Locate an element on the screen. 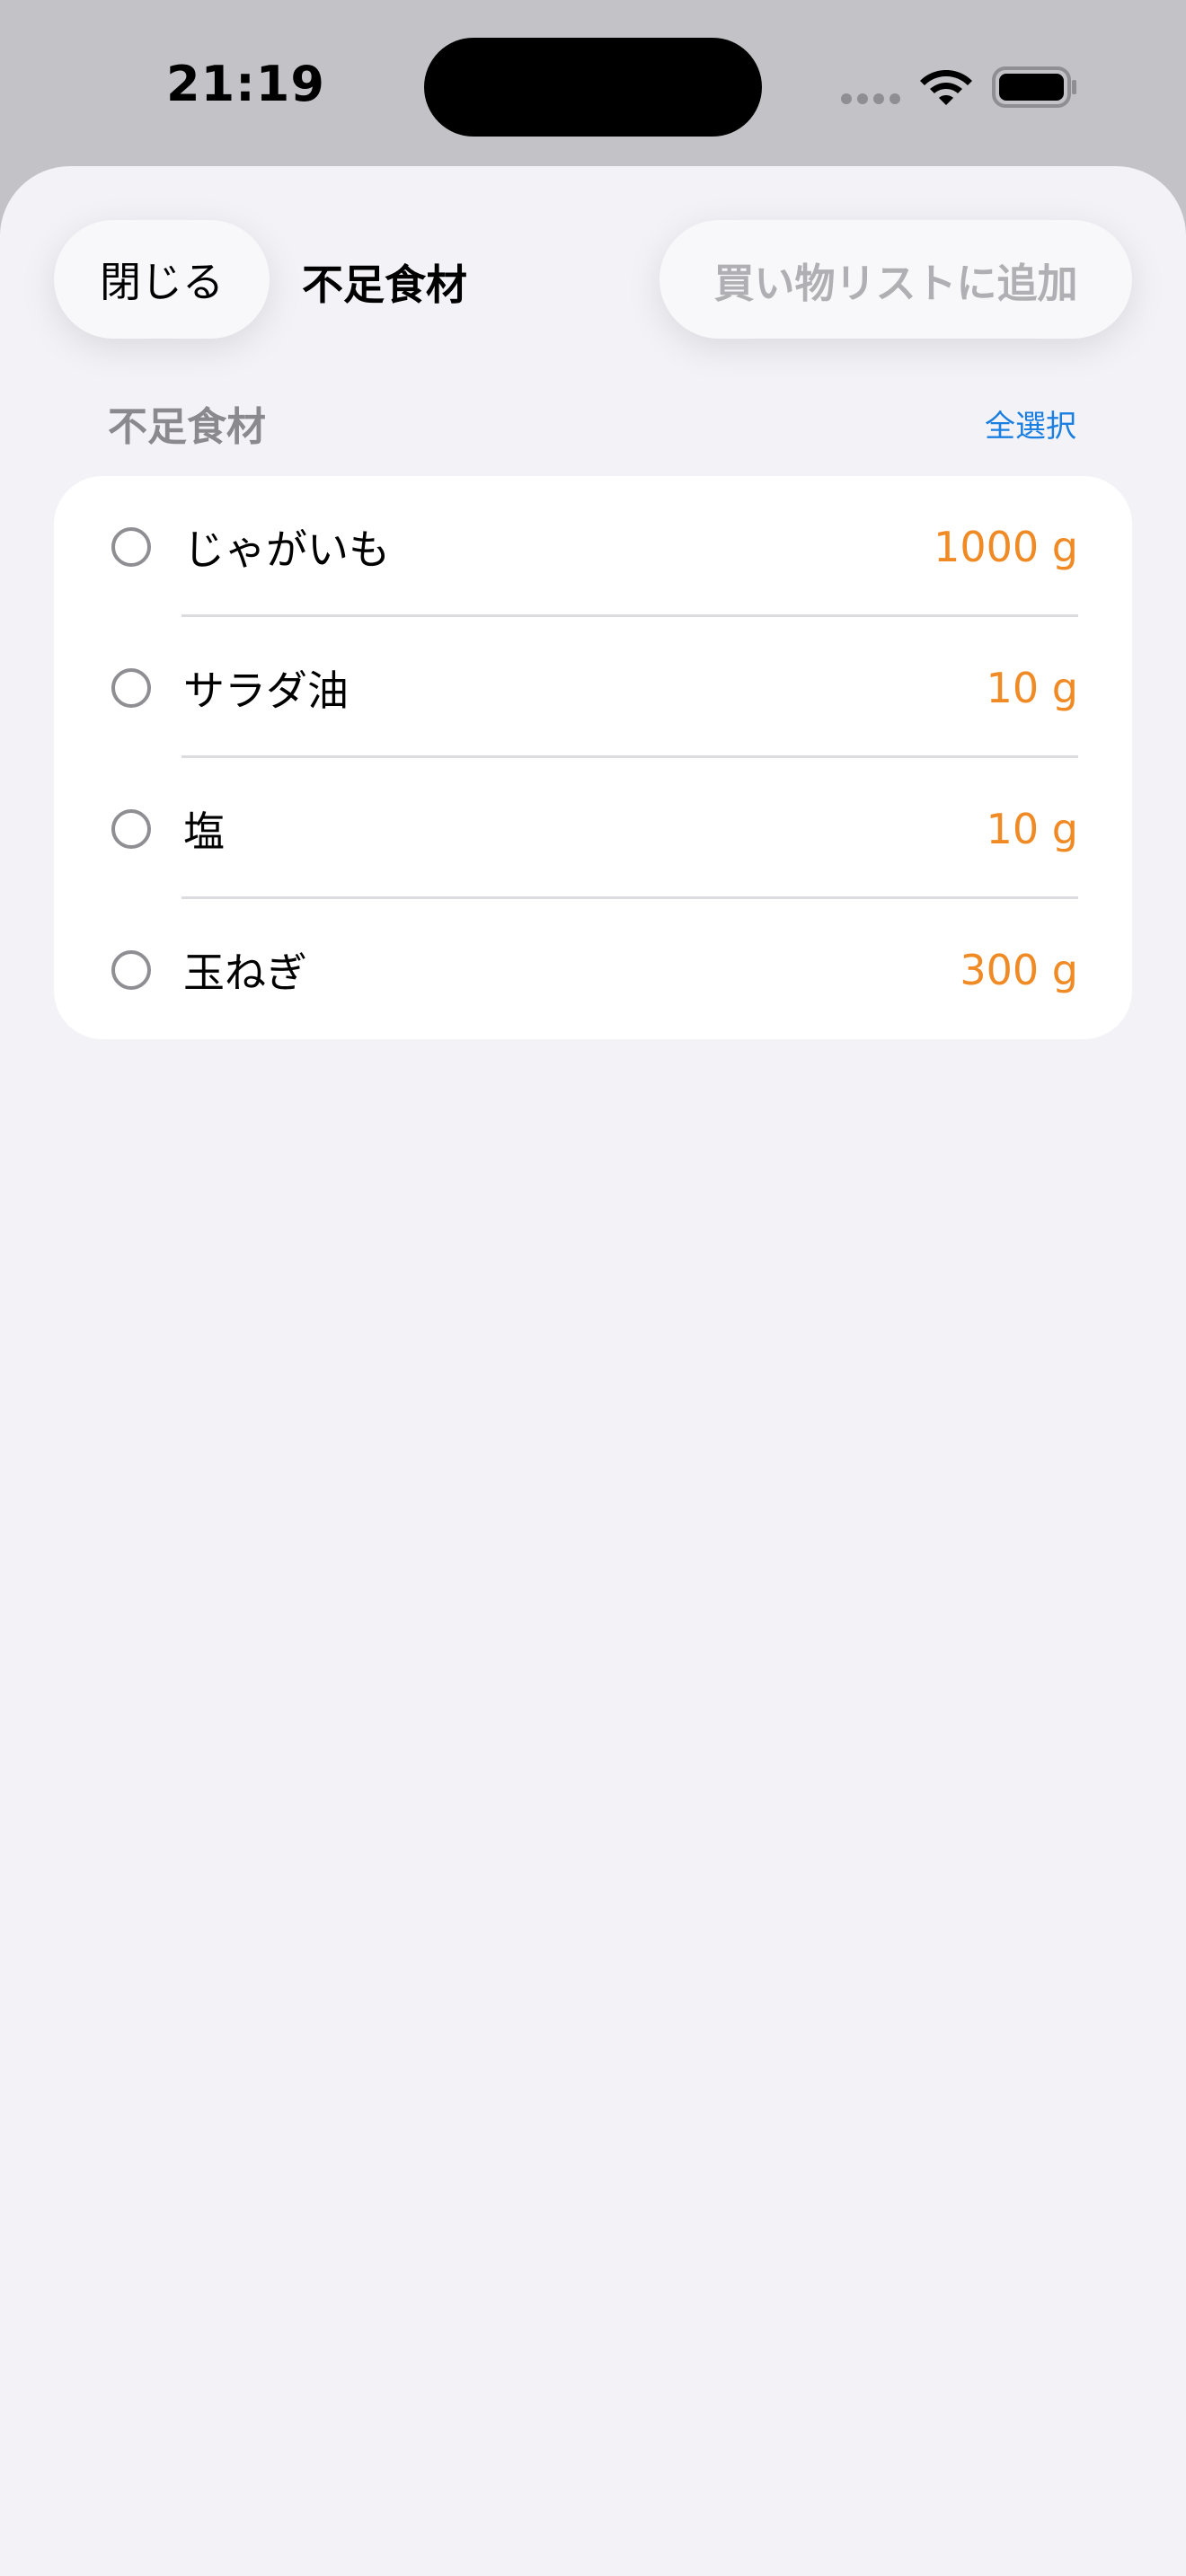 The height and width of the screenshot is (2576, 1186). section-header: 不足食材 is located at coordinates (187, 427).